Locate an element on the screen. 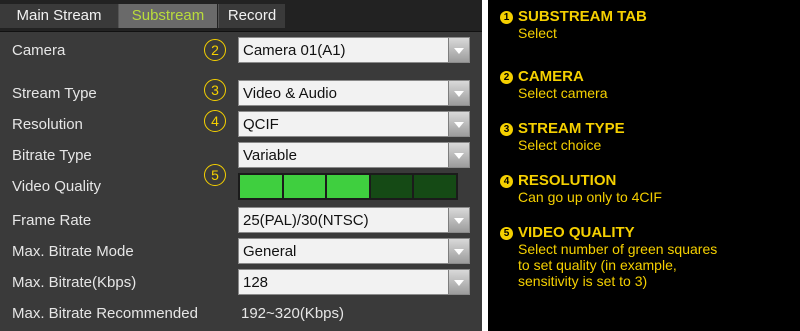 This screenshot has width=800, height=331. tab-record: Record is located at coordinates (251, 16).